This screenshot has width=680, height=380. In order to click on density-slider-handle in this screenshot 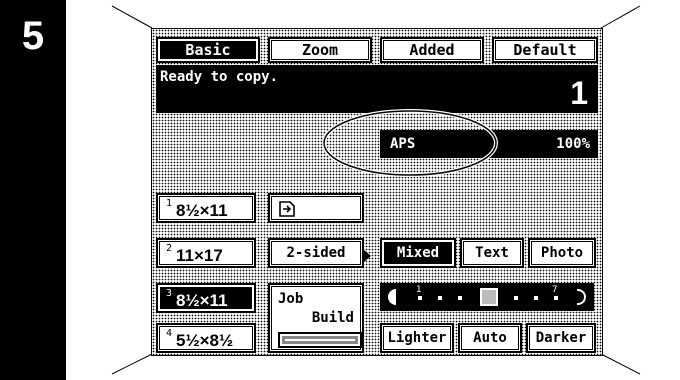, I will do `click(489, 297)`.